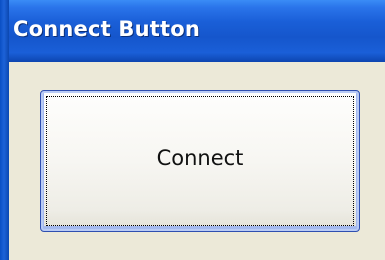 This screenshot has width=385, height=260. What do you see at coordinates (4, 130) in the screenshot?
I see `window-left-border` at bounding box center [4, 130].